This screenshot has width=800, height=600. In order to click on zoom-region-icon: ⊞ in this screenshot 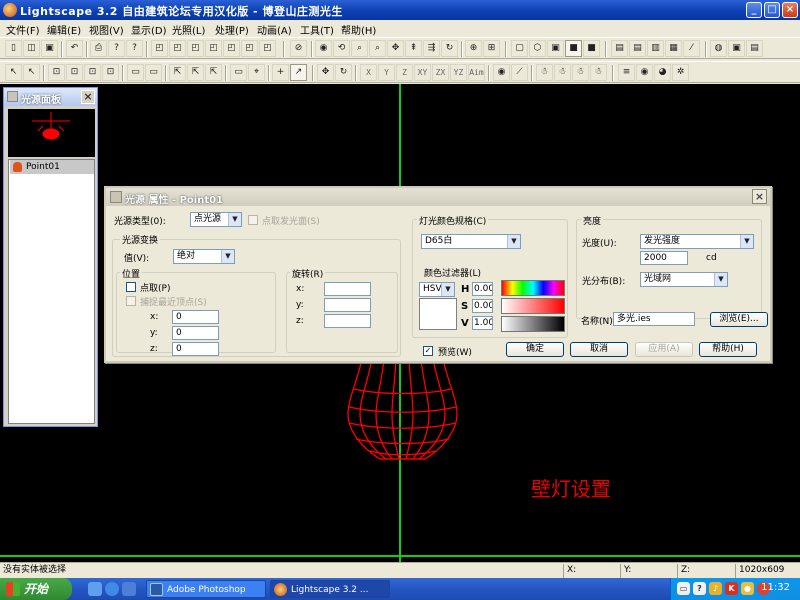, I will do `click(491, 48)`.